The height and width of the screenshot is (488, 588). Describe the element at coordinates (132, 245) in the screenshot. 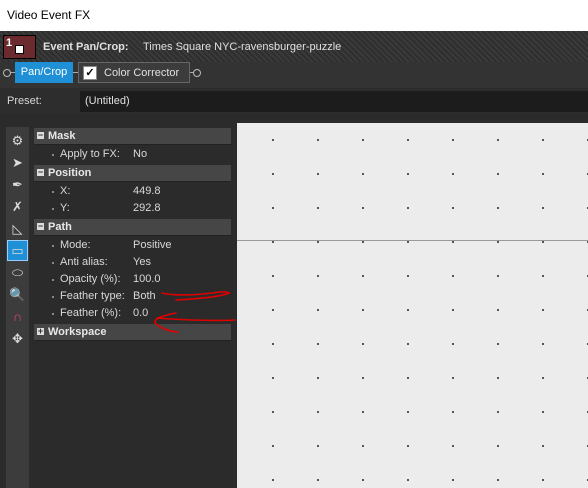

I see `prop-mode: Mode: Positive` at that location.